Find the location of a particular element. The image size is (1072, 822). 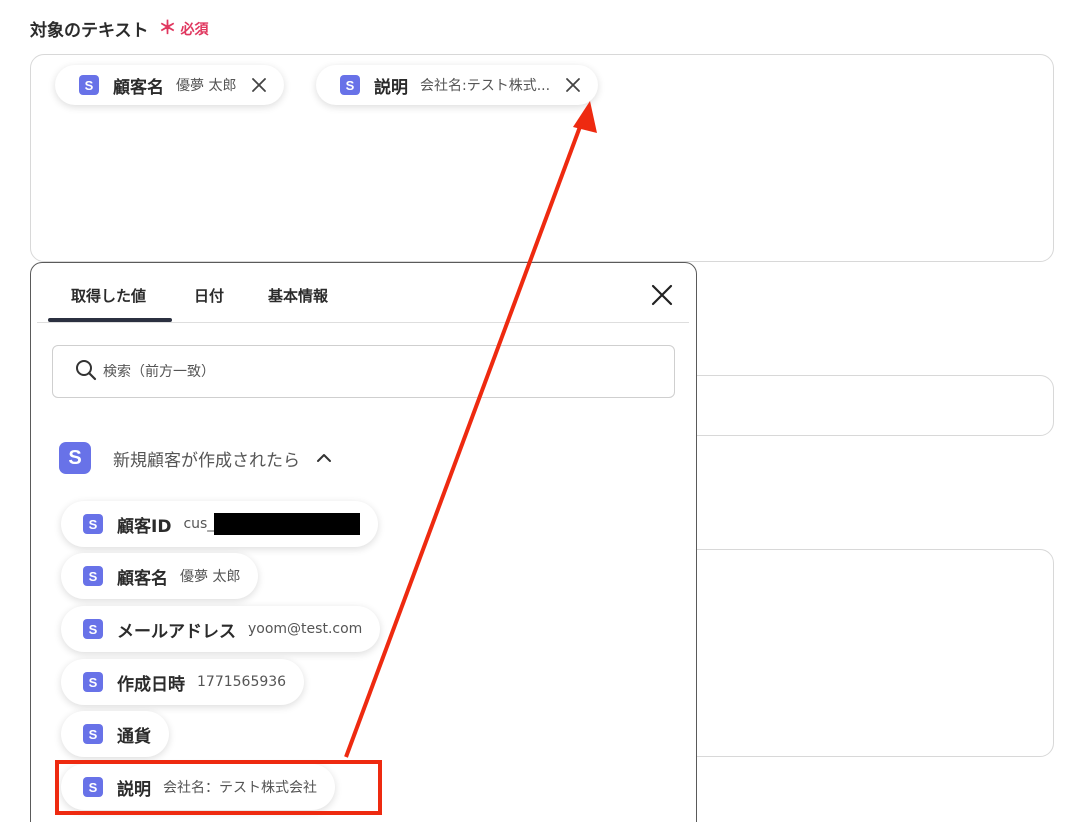

redacted-value is located at coordinates (287, 524).